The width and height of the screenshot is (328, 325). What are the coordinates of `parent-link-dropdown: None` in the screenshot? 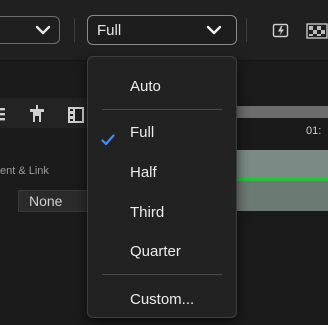 It's located at (53, 201).